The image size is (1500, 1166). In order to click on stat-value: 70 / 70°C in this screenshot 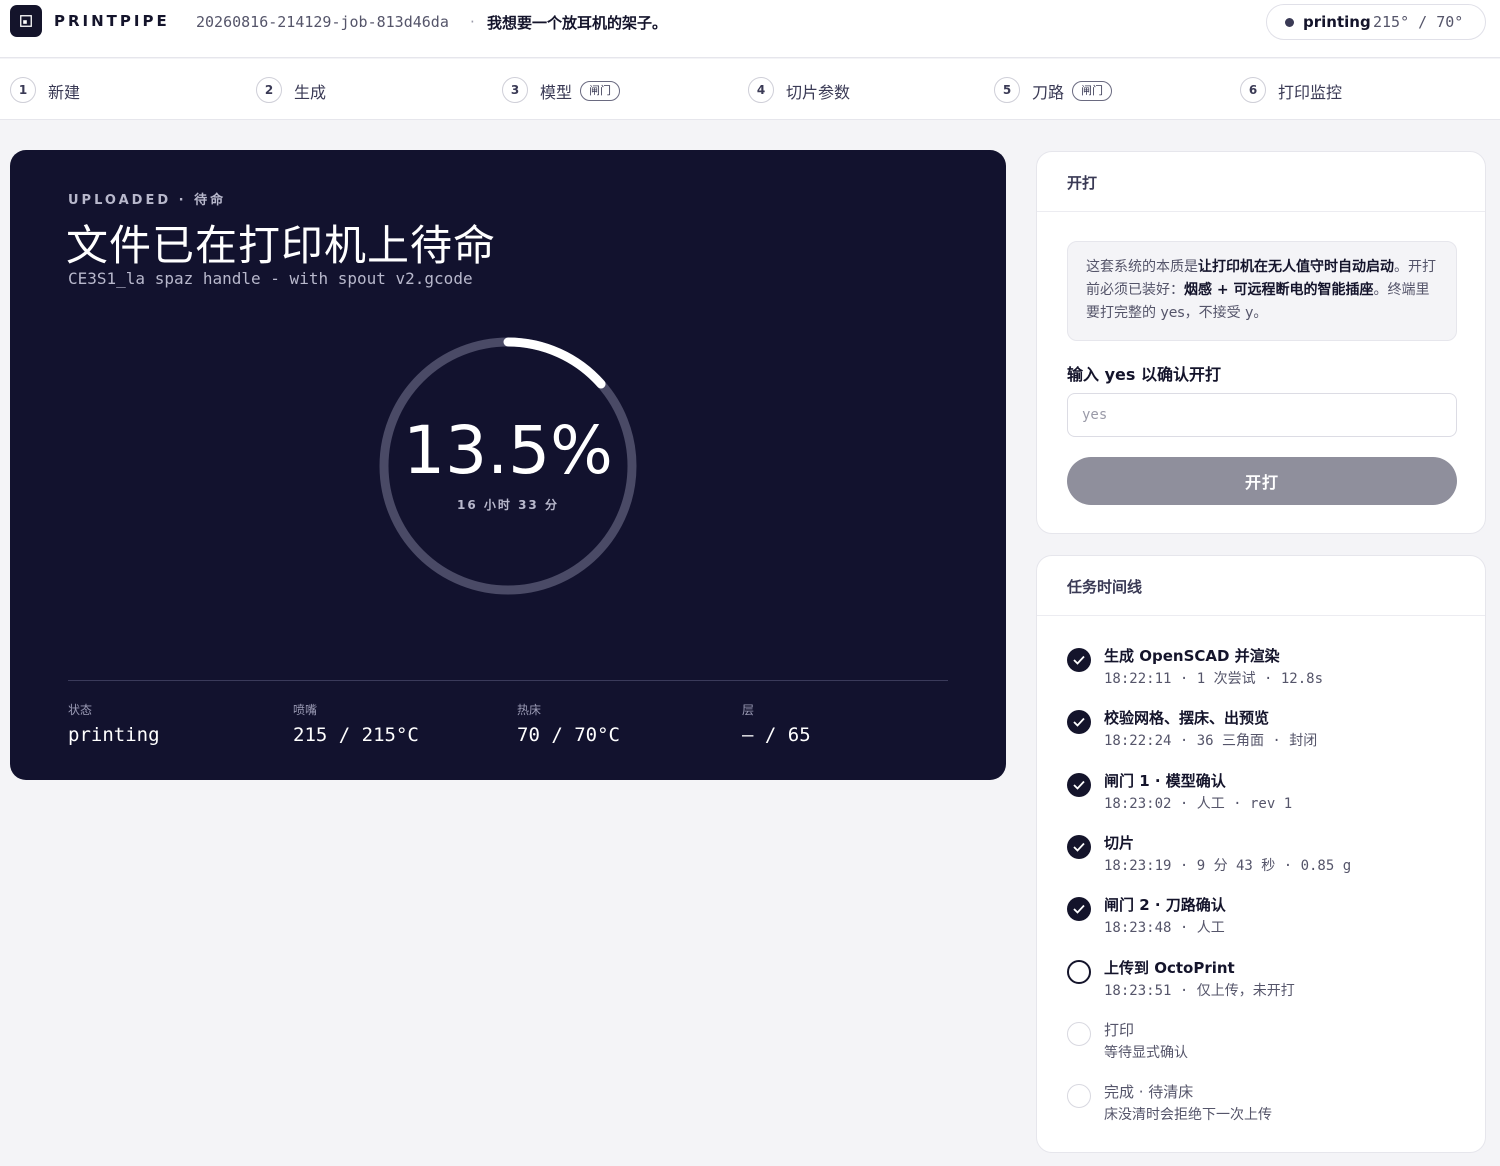, I will do `click(568, 735)`.